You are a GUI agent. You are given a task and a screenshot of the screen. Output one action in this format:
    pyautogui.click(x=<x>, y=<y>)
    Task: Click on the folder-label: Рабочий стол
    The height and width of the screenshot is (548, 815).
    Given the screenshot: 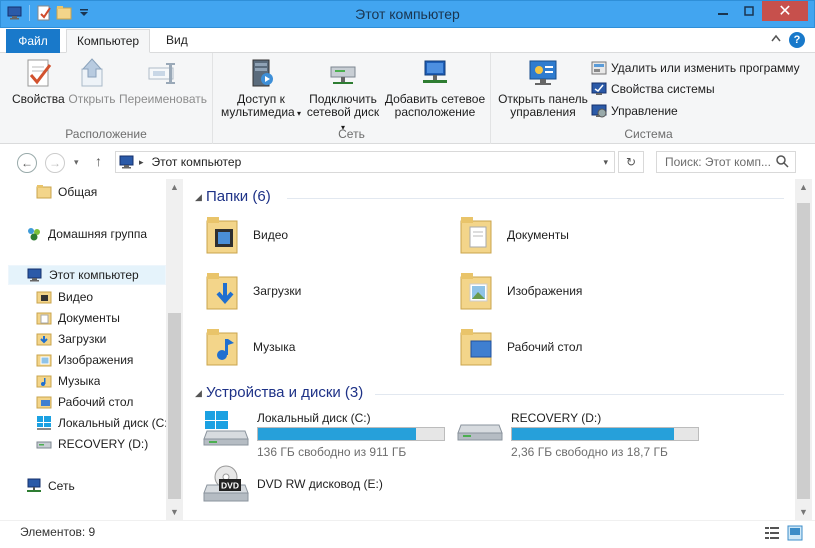 What is the action you would take?
    pyautogui.click(x=545, y=347)
    